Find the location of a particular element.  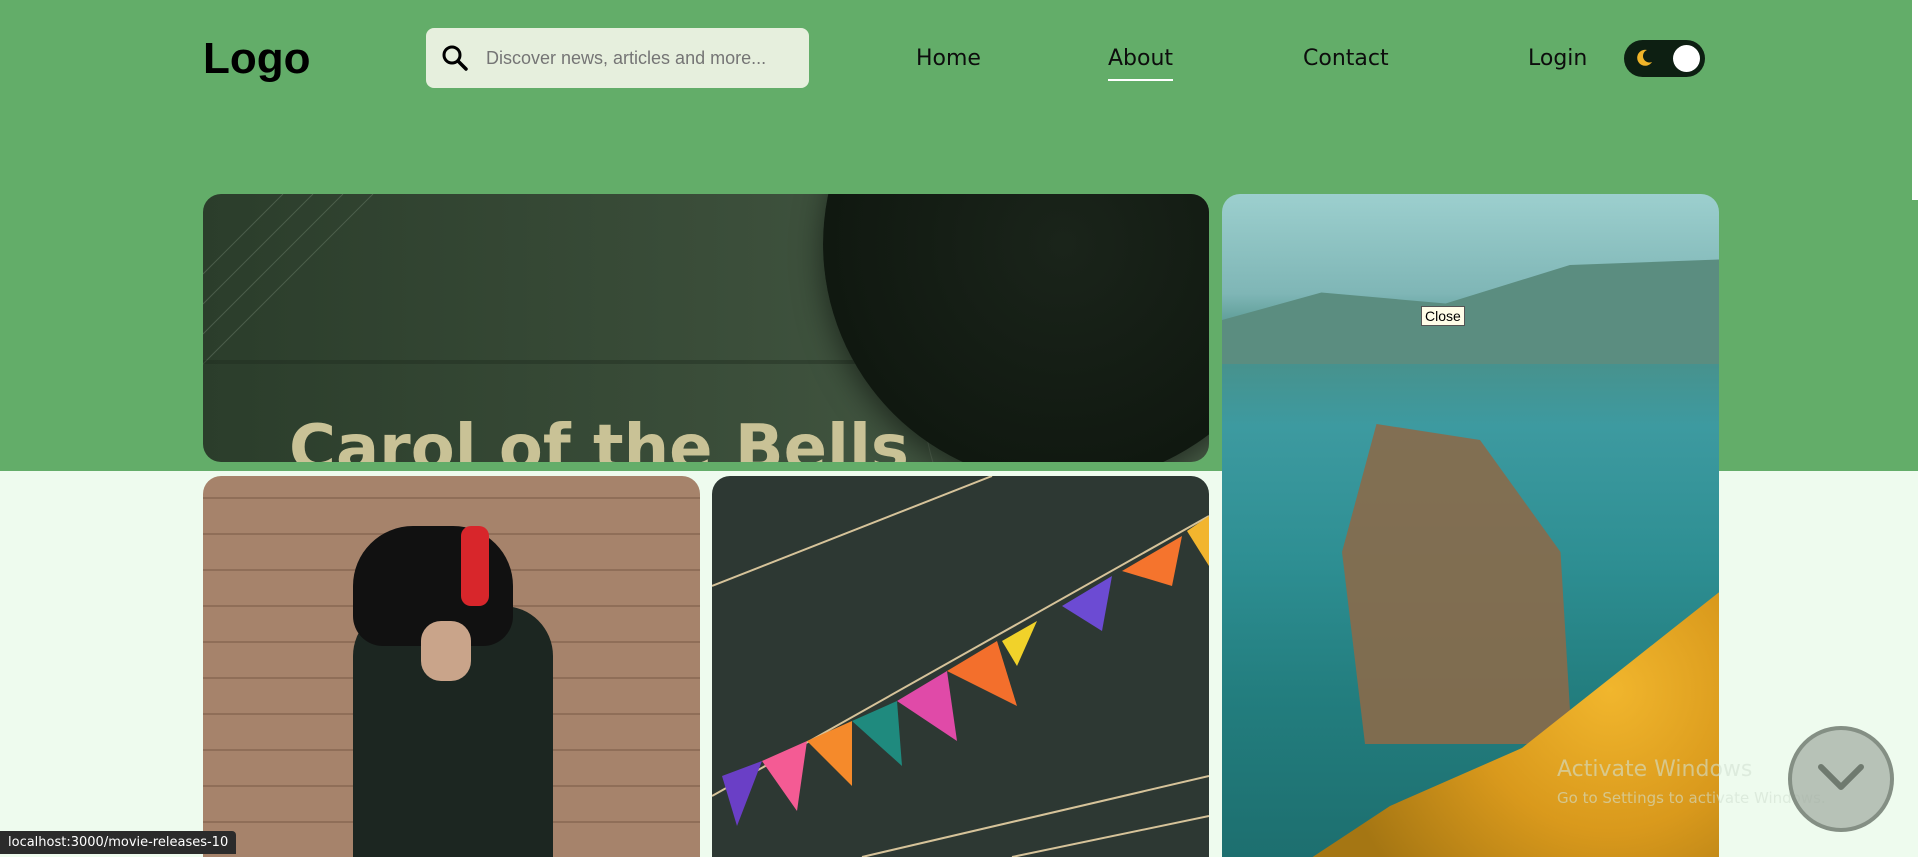

bunting-card is located at coordinates (960, 666).